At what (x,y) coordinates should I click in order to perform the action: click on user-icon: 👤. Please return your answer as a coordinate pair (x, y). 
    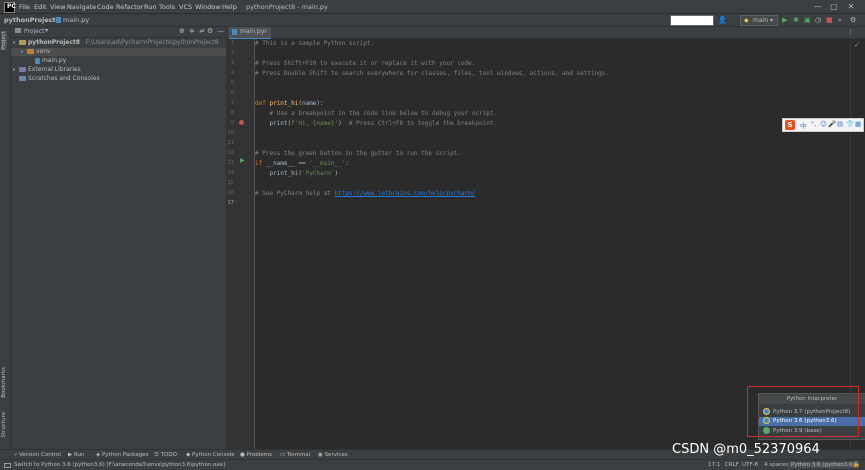
    Looking at the image, I should click on (722, 20).